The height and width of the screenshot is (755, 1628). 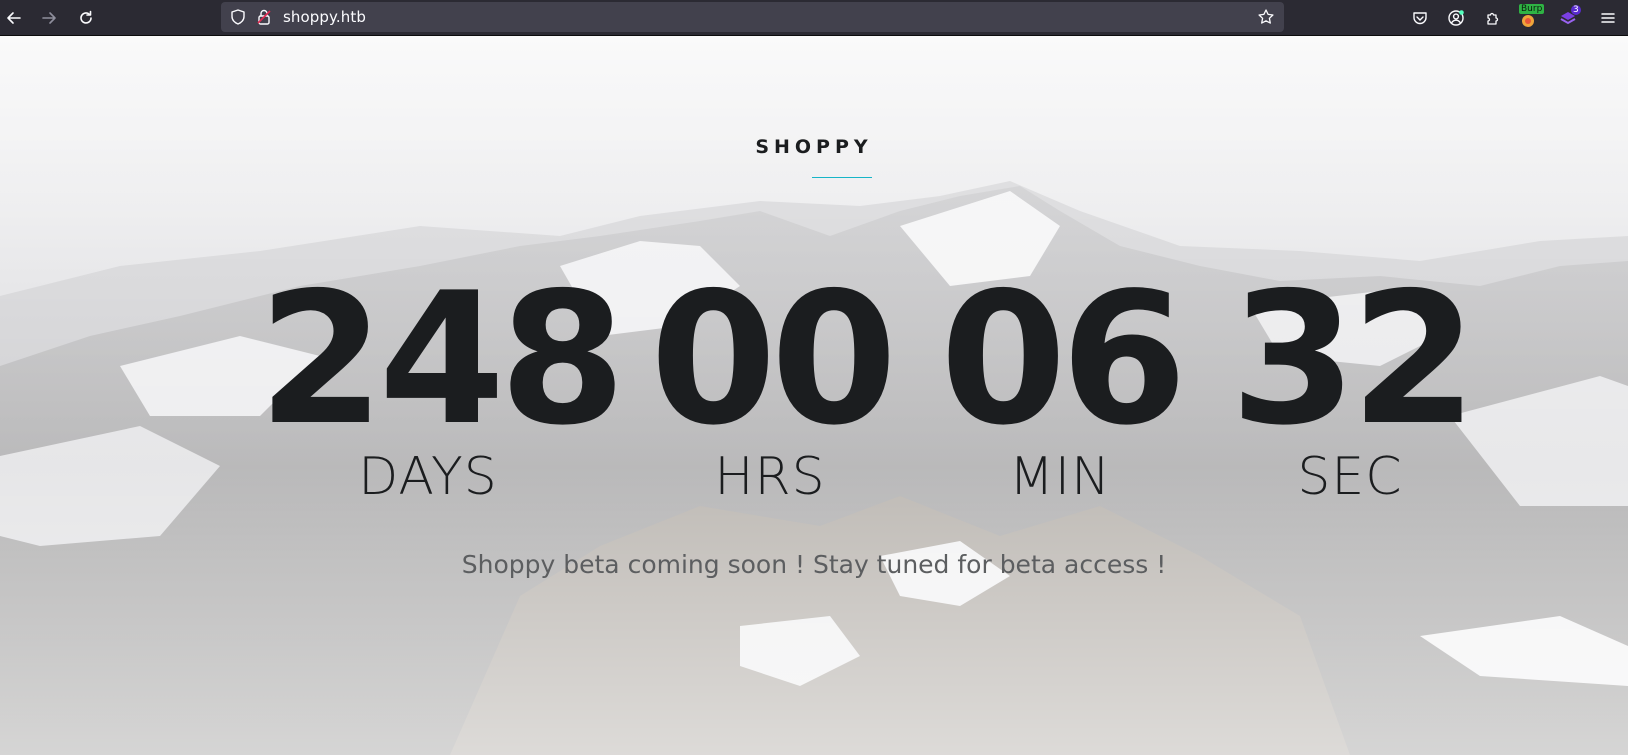 What do you see at coordinates (773, 359) in the screenshot?
I see `countdown-hours-value: 00` at bounding box center [773, 359].